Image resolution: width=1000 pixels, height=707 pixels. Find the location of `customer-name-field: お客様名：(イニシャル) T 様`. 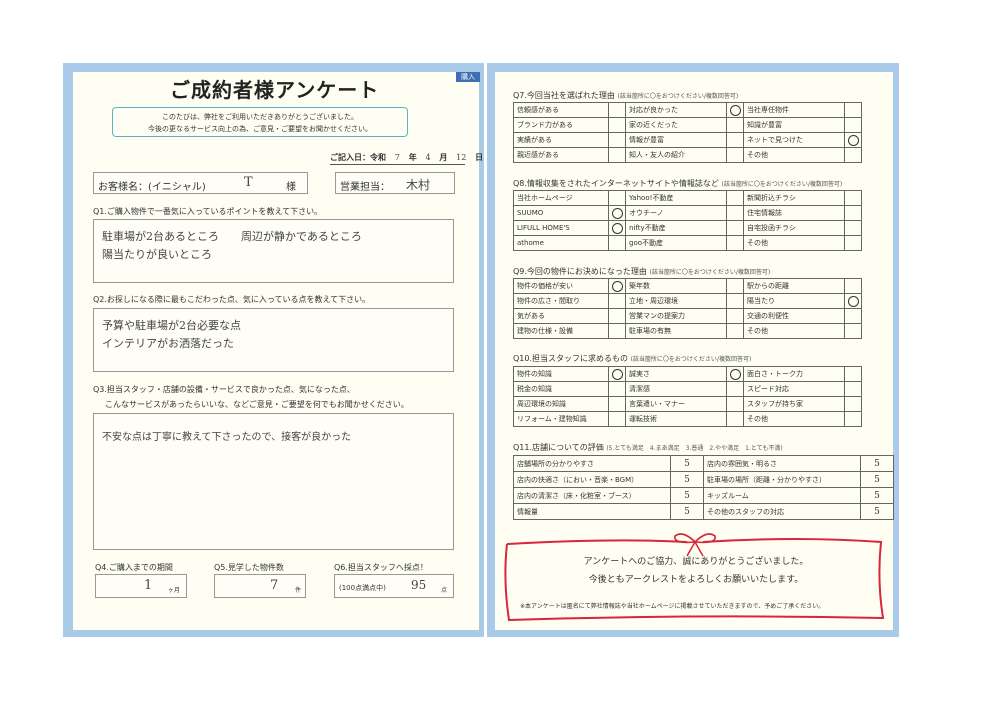

customer-name-field: お客様名：(イニシャル) T 様 is located at coordinates (200, 183).